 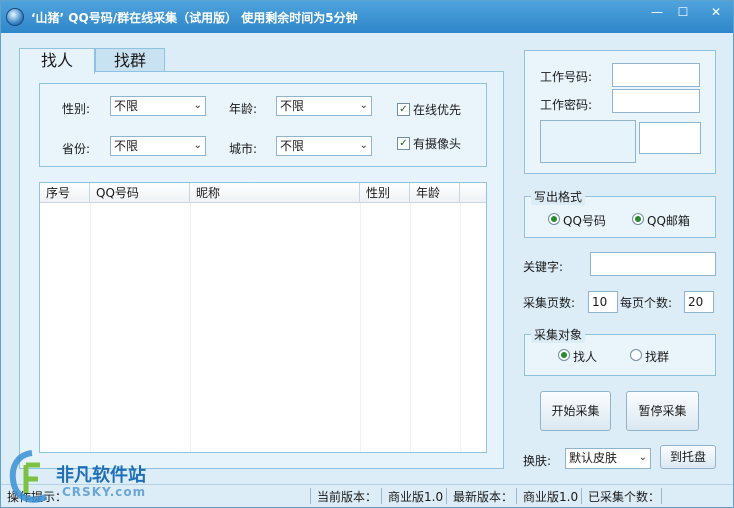 I want to click on work-password-input, so click(x=656, y=101).